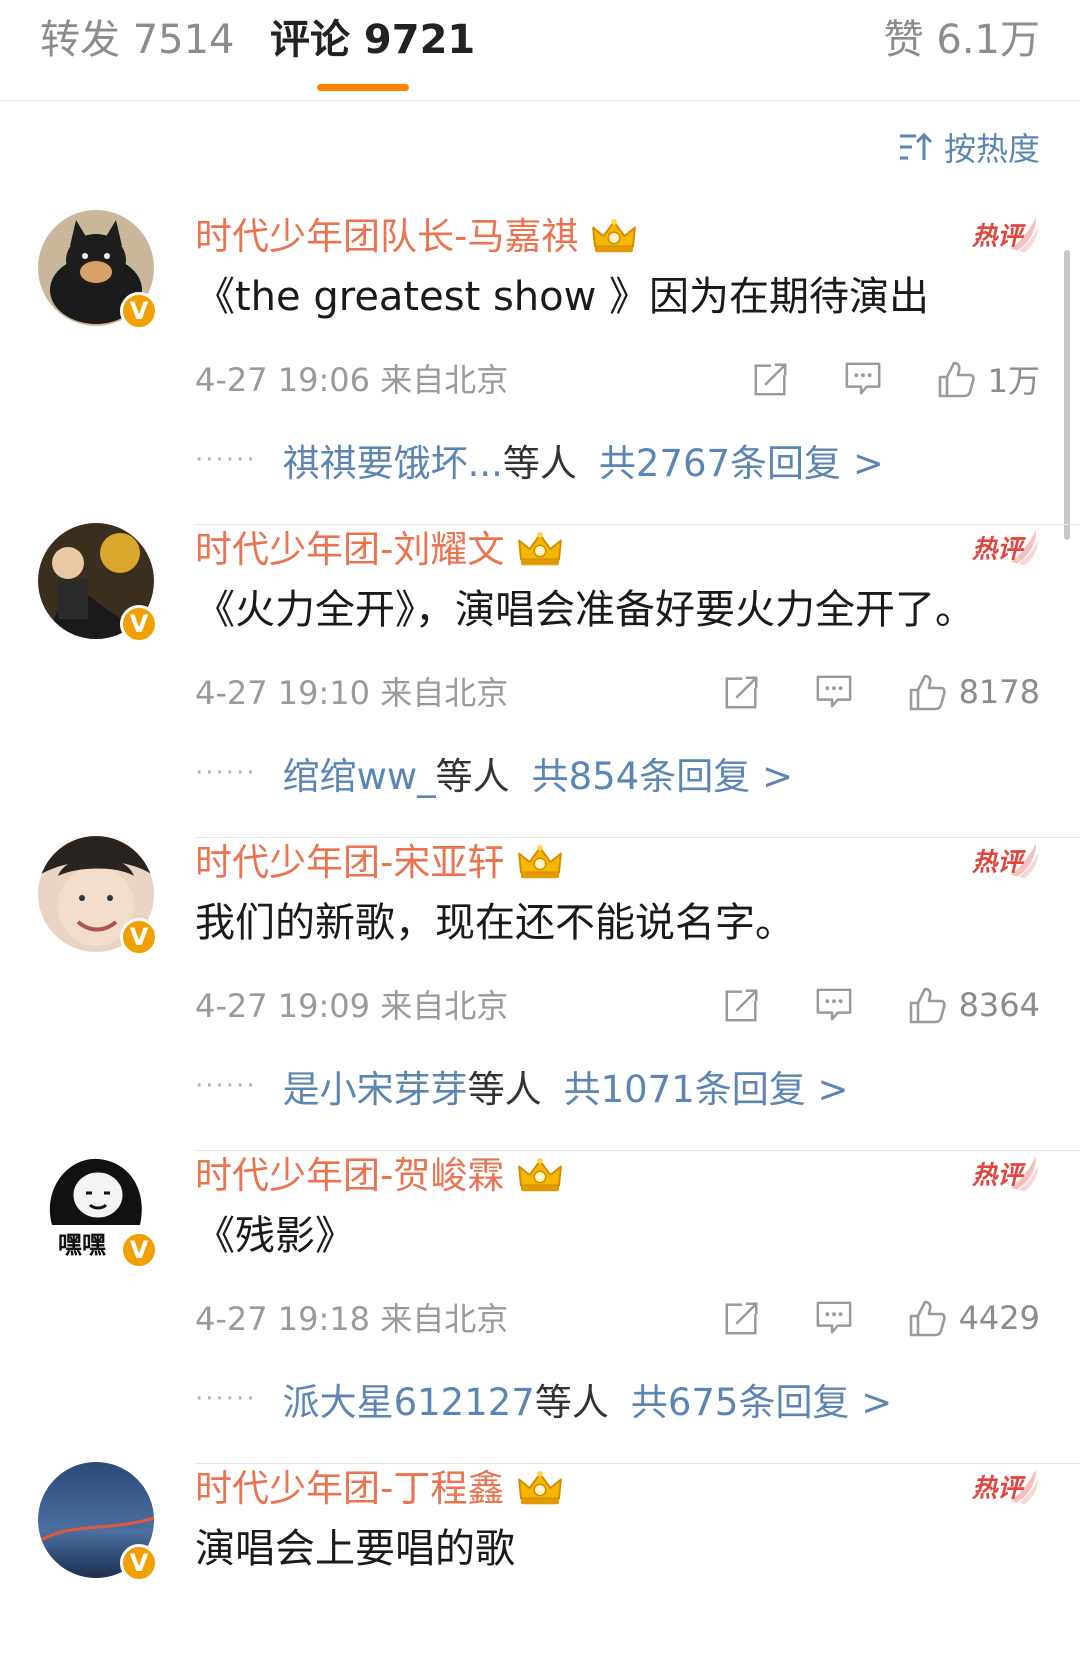 This screenshot has height=1655, width=1080. I want to click on tab-likes: 赞 6.1万, so click(962, 40).